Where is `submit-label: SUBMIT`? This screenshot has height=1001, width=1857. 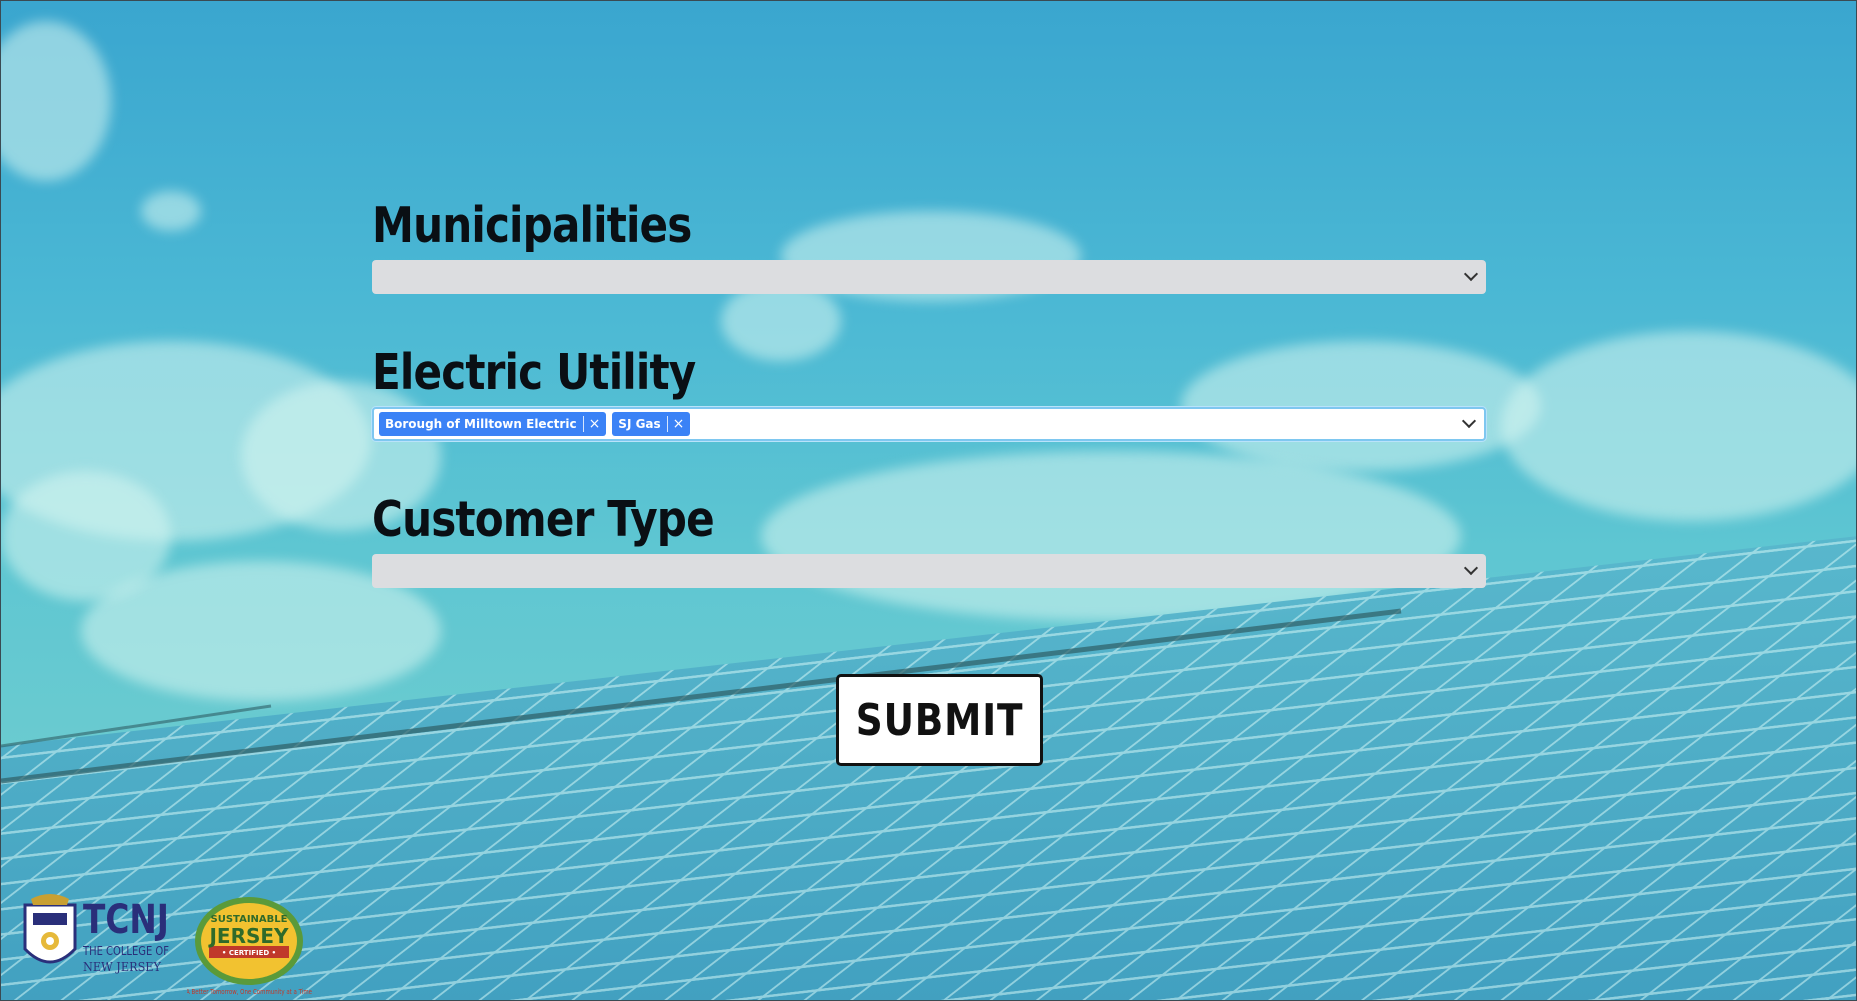
submit-label: SUBMIT is located at coordinates (939, 720).